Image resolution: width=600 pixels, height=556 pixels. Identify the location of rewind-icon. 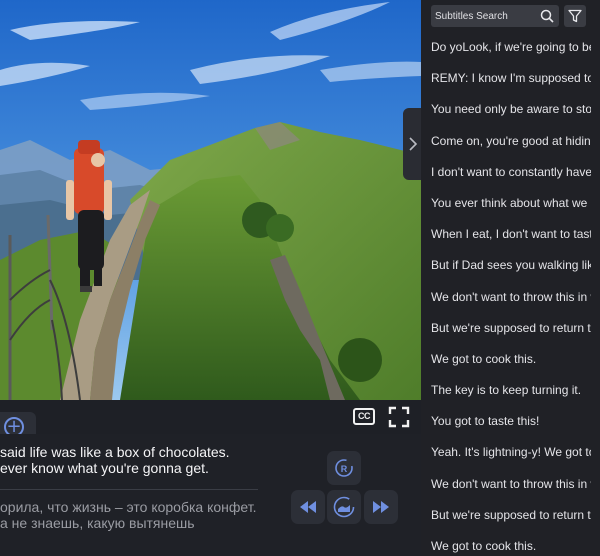
(308, 507).